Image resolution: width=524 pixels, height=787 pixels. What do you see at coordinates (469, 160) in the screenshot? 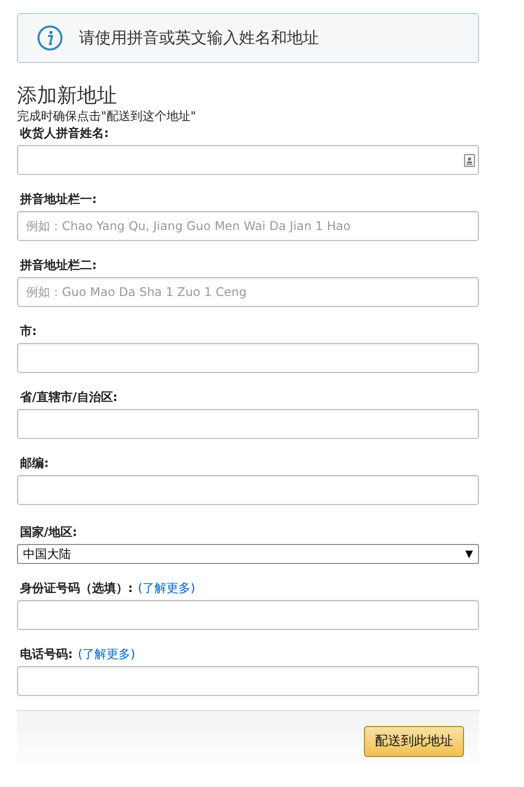
I see `contact-card-icon` at bounding box center [469, 160].